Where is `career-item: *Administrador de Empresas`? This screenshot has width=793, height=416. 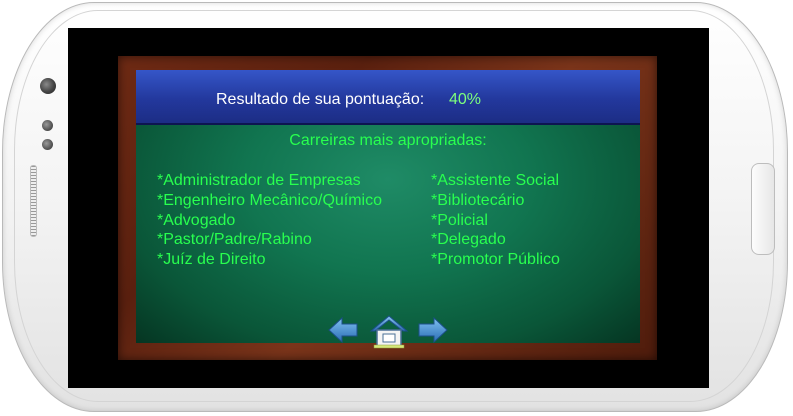 career-item: *Administrador de Empresas is located at coordinates (259, 180).